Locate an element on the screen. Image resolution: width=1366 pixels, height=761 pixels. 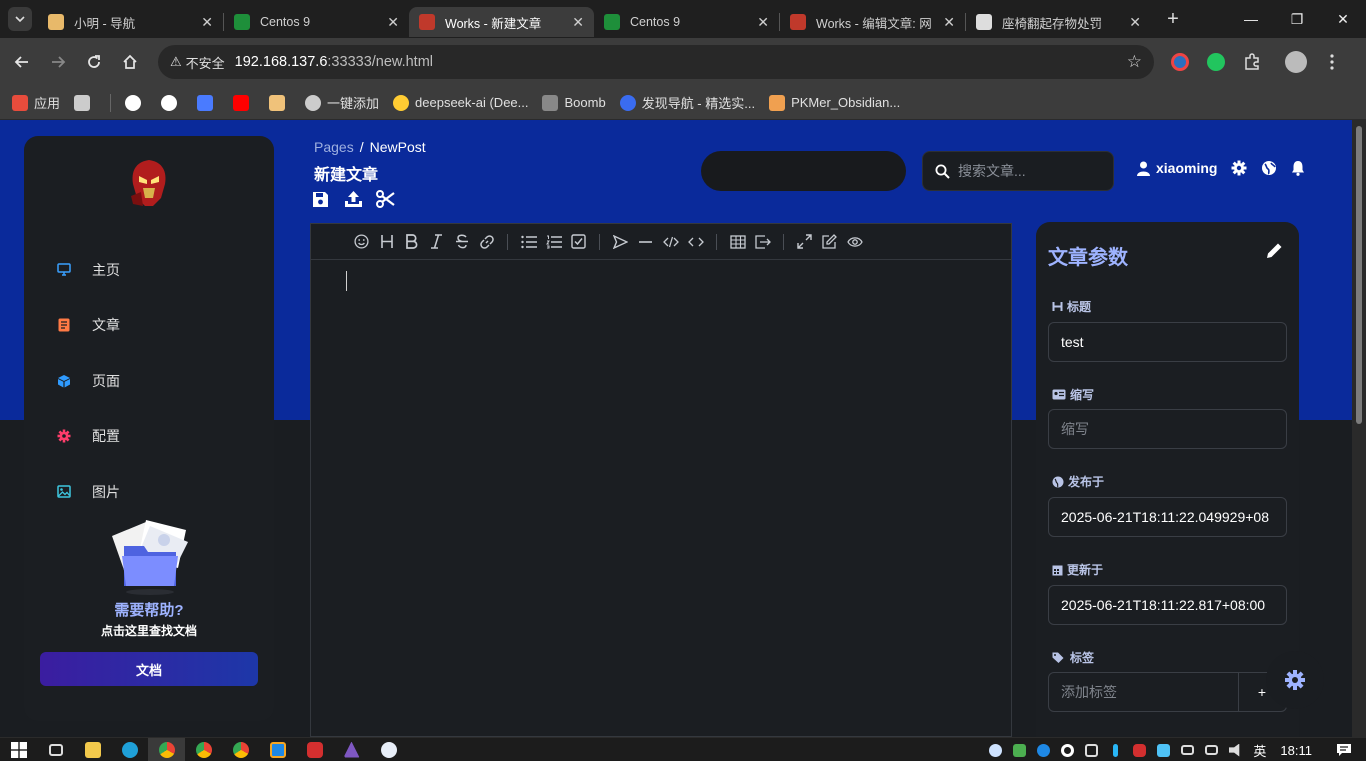
tray-volume is located at coordinates (1235, 749).